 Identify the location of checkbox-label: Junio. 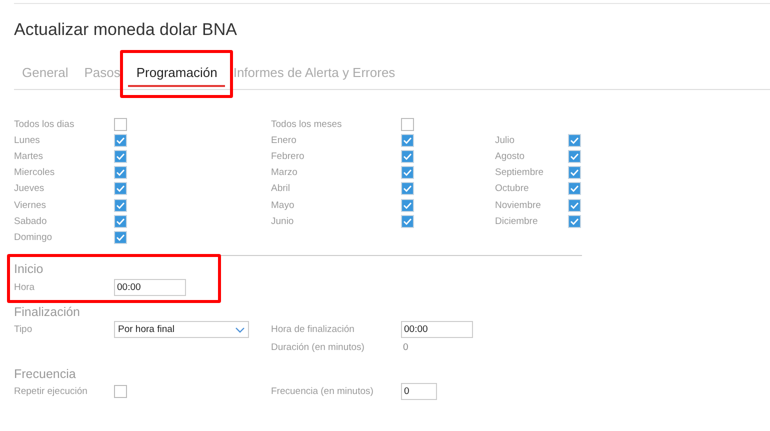
(283, 221).